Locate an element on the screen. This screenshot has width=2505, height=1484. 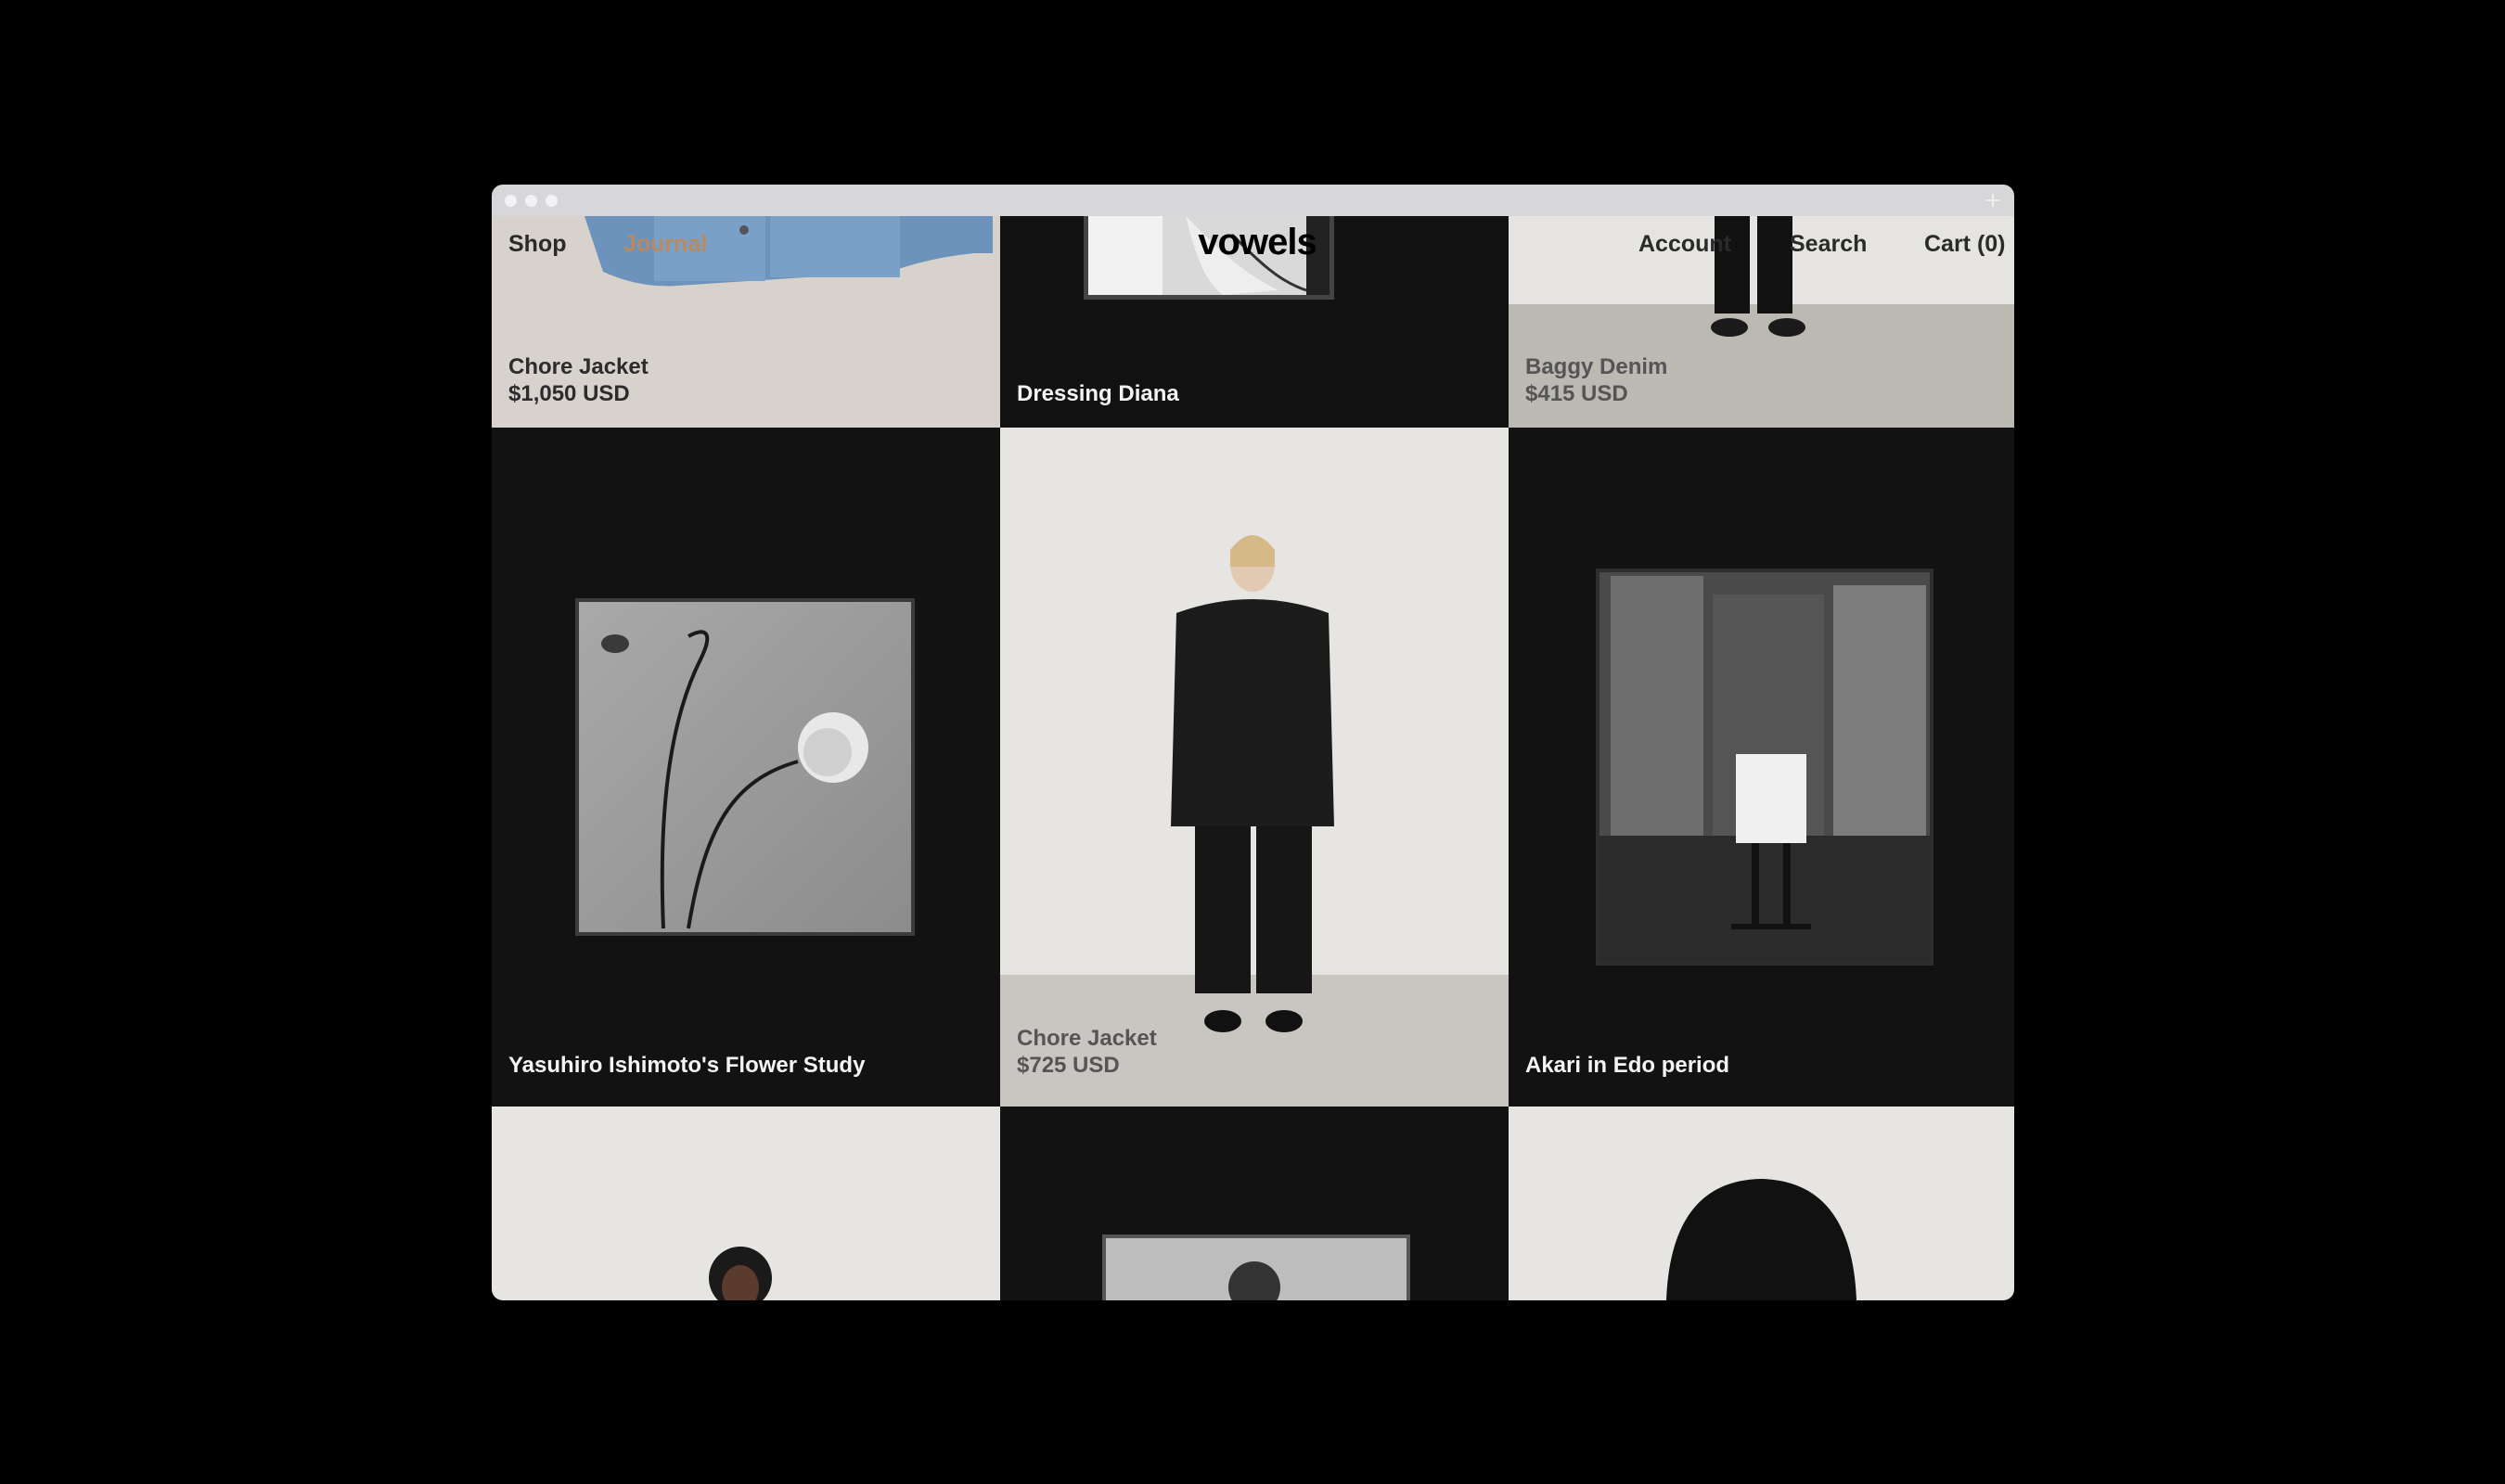
tile-title: Dressing Diana is located at coordinates (1098, 393).